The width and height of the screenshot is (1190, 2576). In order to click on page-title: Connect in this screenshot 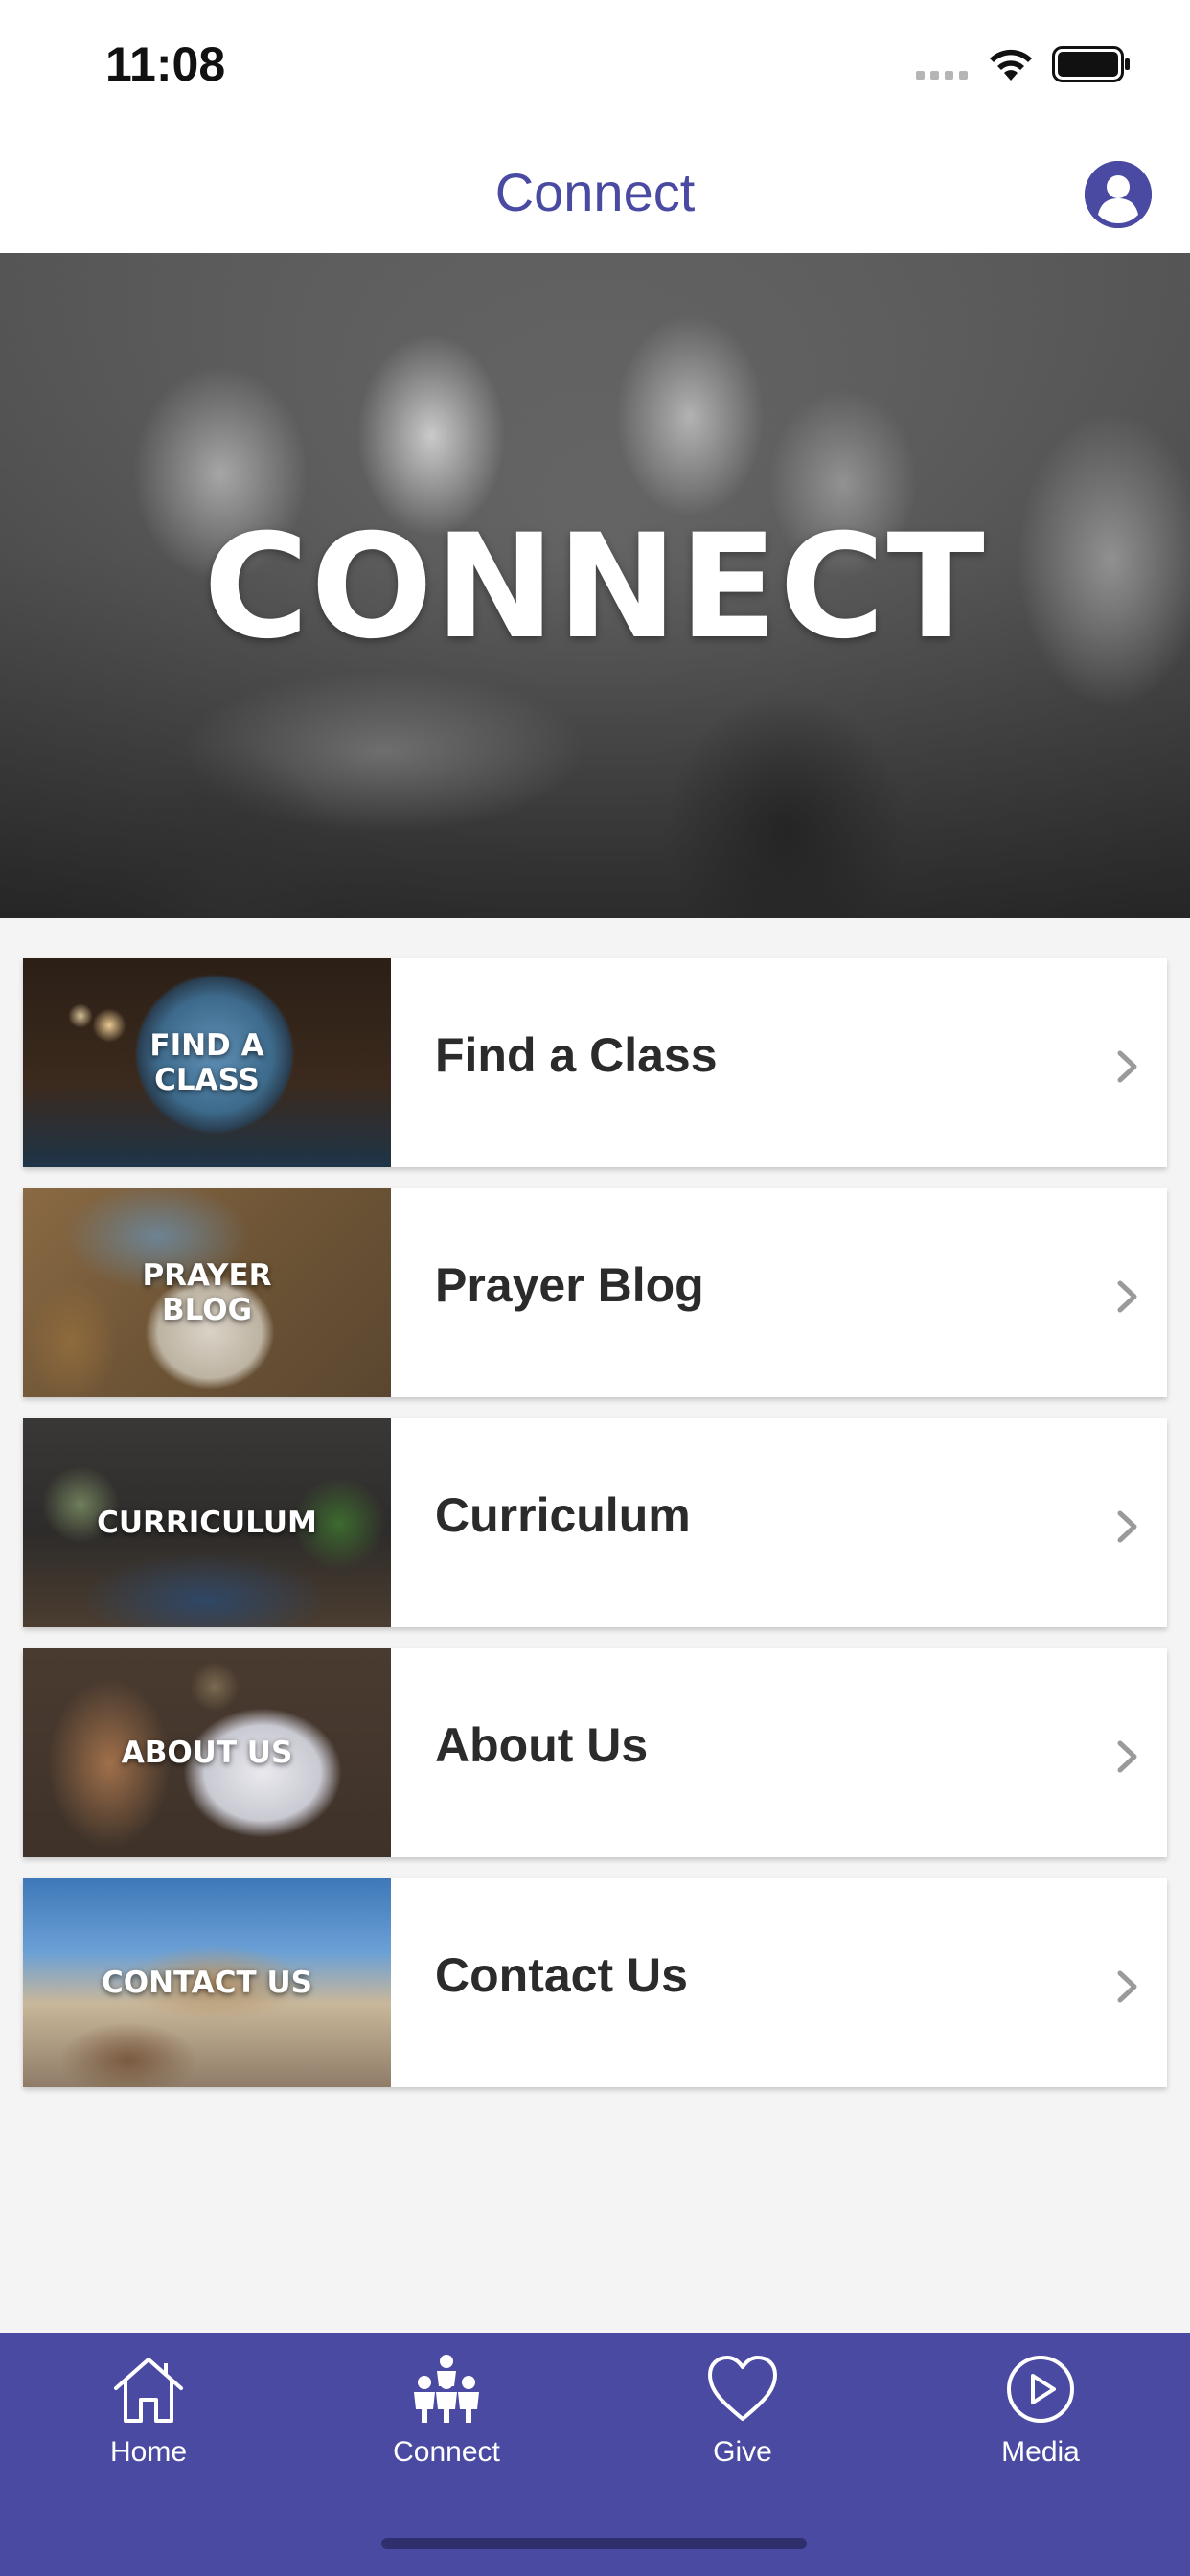, I will do `click(595, 192)`.